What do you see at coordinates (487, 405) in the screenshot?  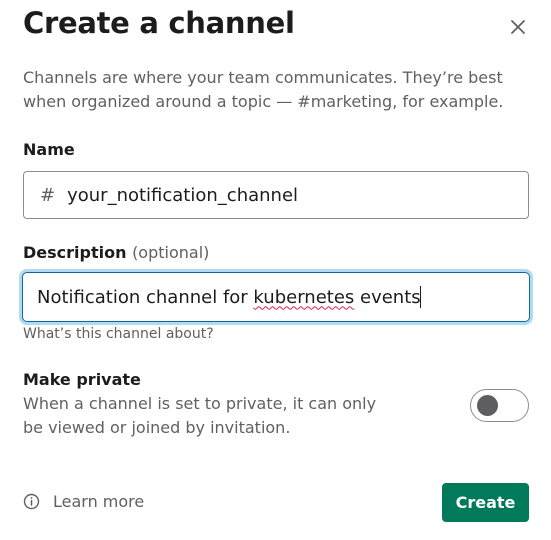 I see `toggle-knob` at bounding box center [487, 405].